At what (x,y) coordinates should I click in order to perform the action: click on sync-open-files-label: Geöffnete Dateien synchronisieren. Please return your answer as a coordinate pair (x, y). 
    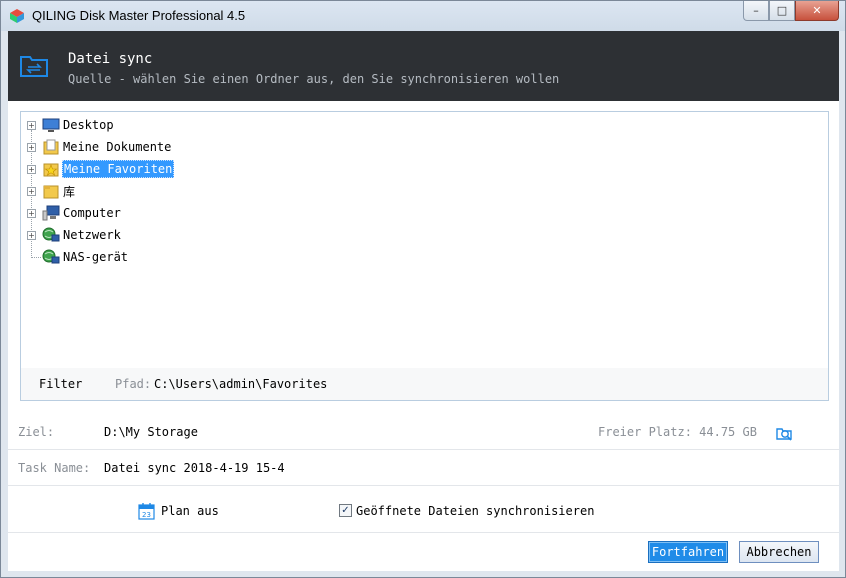
    Looking at the image, I should click on (475, 511).